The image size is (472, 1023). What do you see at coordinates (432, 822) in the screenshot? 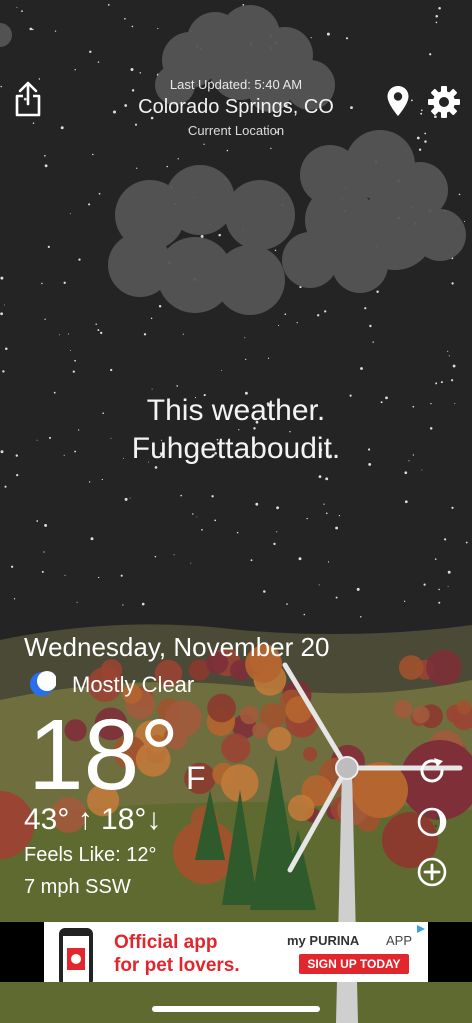
I see `moon-phase-button` at bounding box center [432, 822].